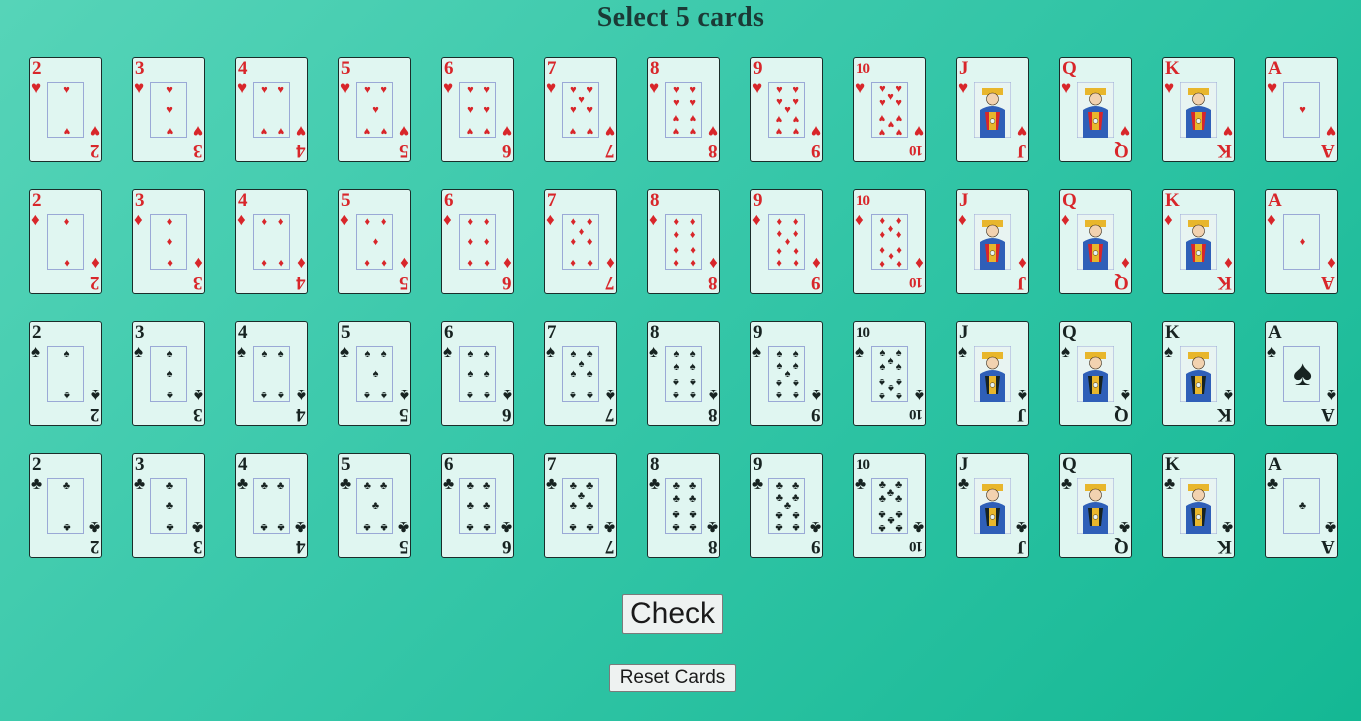  I want to click on card-9-of-diamonds: 9 ♦ 9 ♦ ♦ ♦ ♦ ♦ ♦ ♦ ♦ ♦ ♦, so click(786, 241).